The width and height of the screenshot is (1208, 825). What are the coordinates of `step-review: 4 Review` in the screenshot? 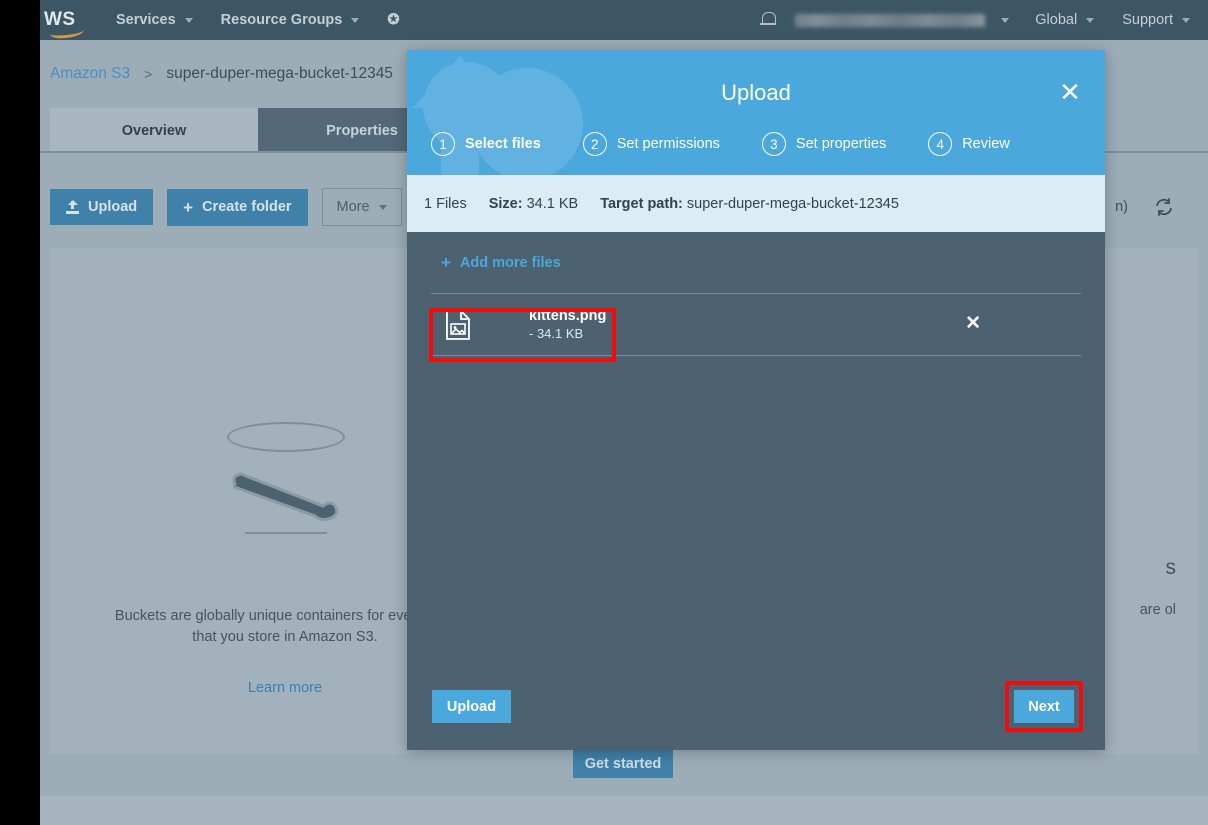 It's located at (969, 144).